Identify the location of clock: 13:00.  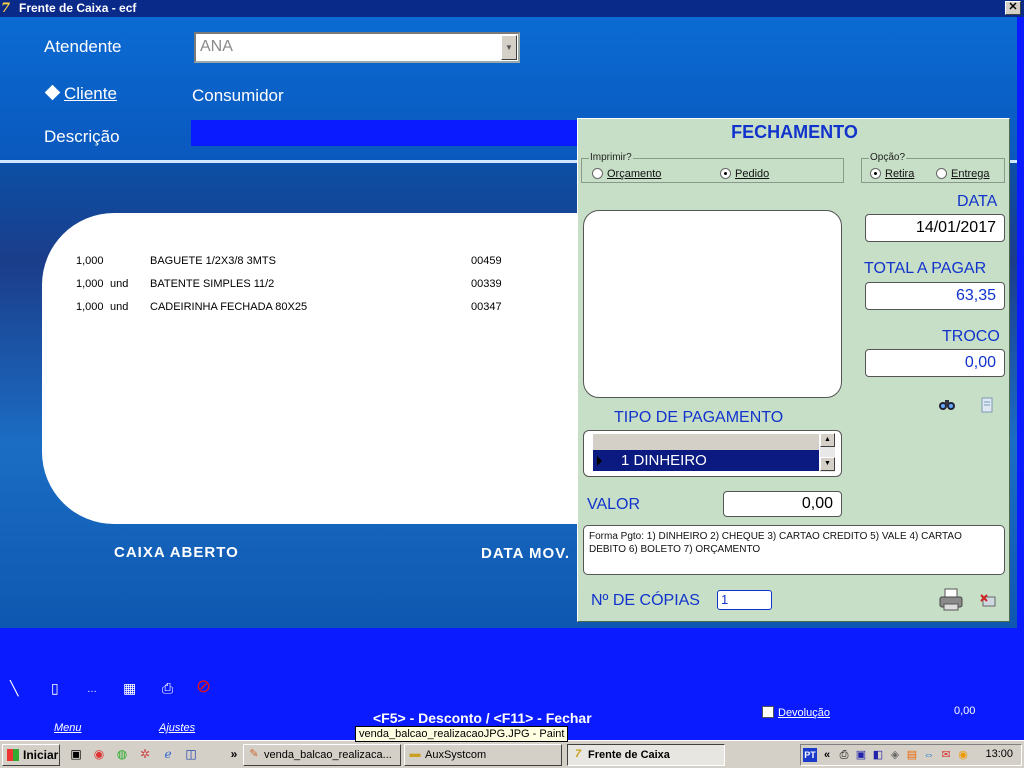
(999, 754).